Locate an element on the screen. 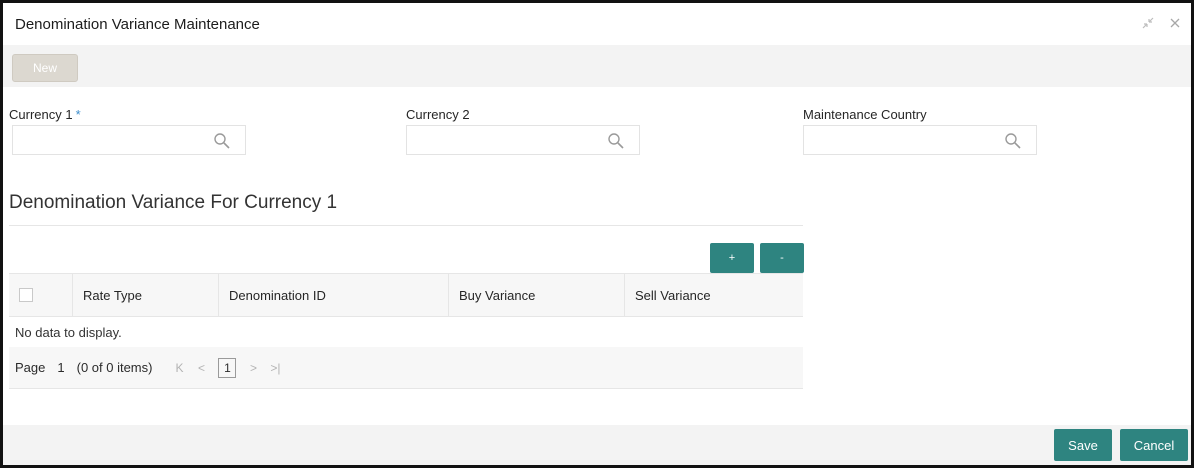 This screenshot has height=468, width=1194. maintenance-country-label: Maintenance Country is located at coordinates (865, 114).